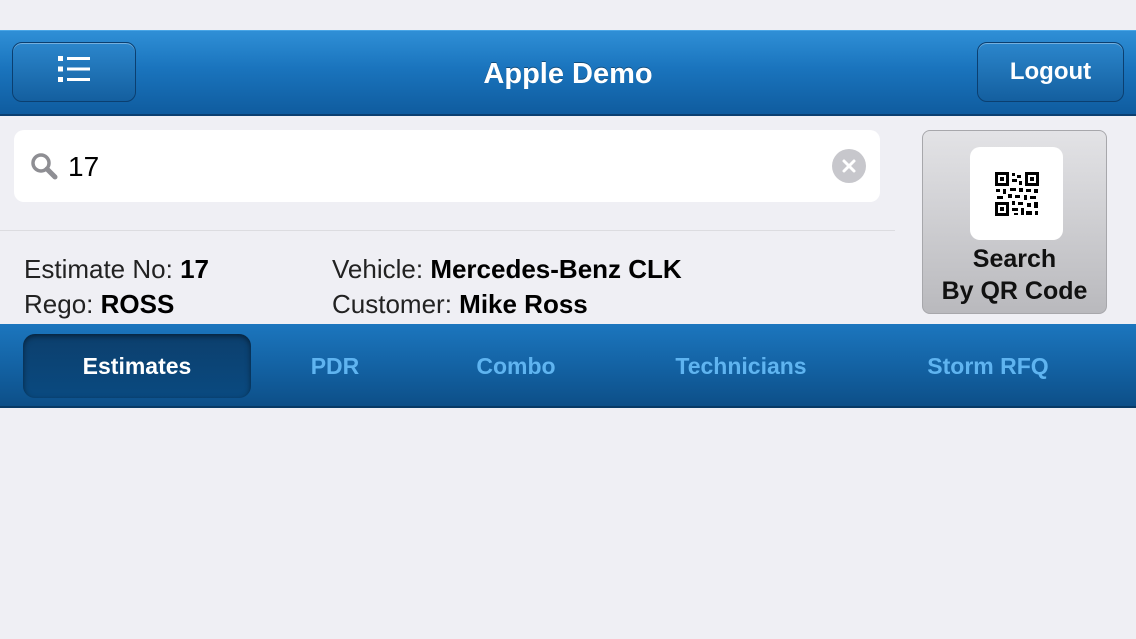 The image size is (1136, 639). Describe the element at coordinates (98, 269) in the screenshot. I see `estimate-number-label: Estimate No:` at that location.